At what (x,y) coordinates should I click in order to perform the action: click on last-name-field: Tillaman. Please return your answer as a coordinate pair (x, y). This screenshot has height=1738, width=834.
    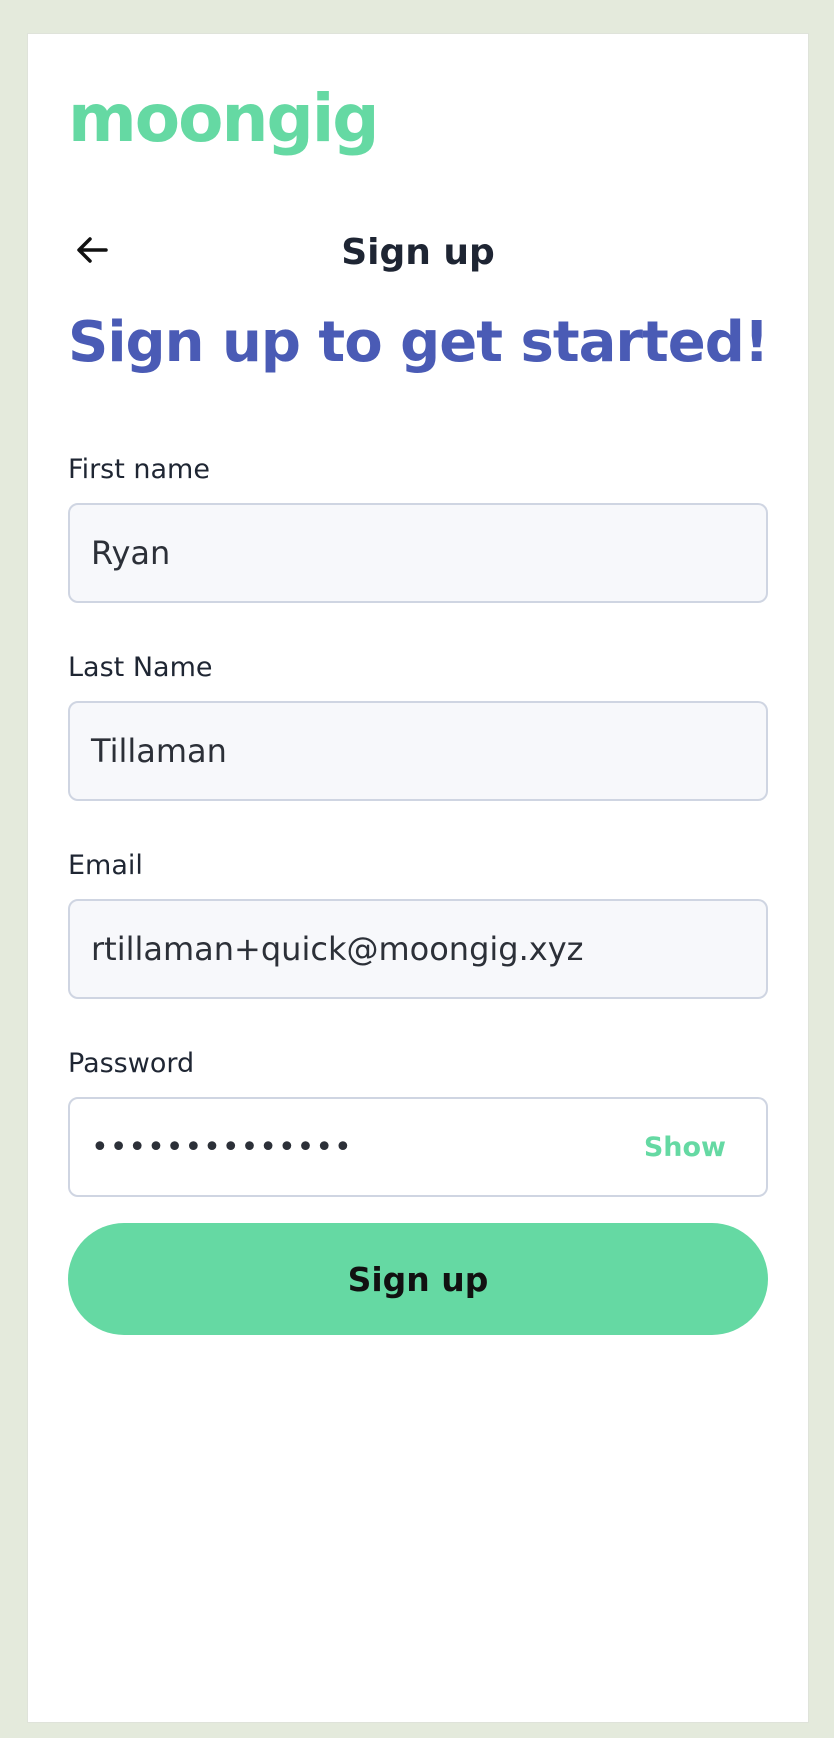
    Looking at the image, I should click on (418, 751).